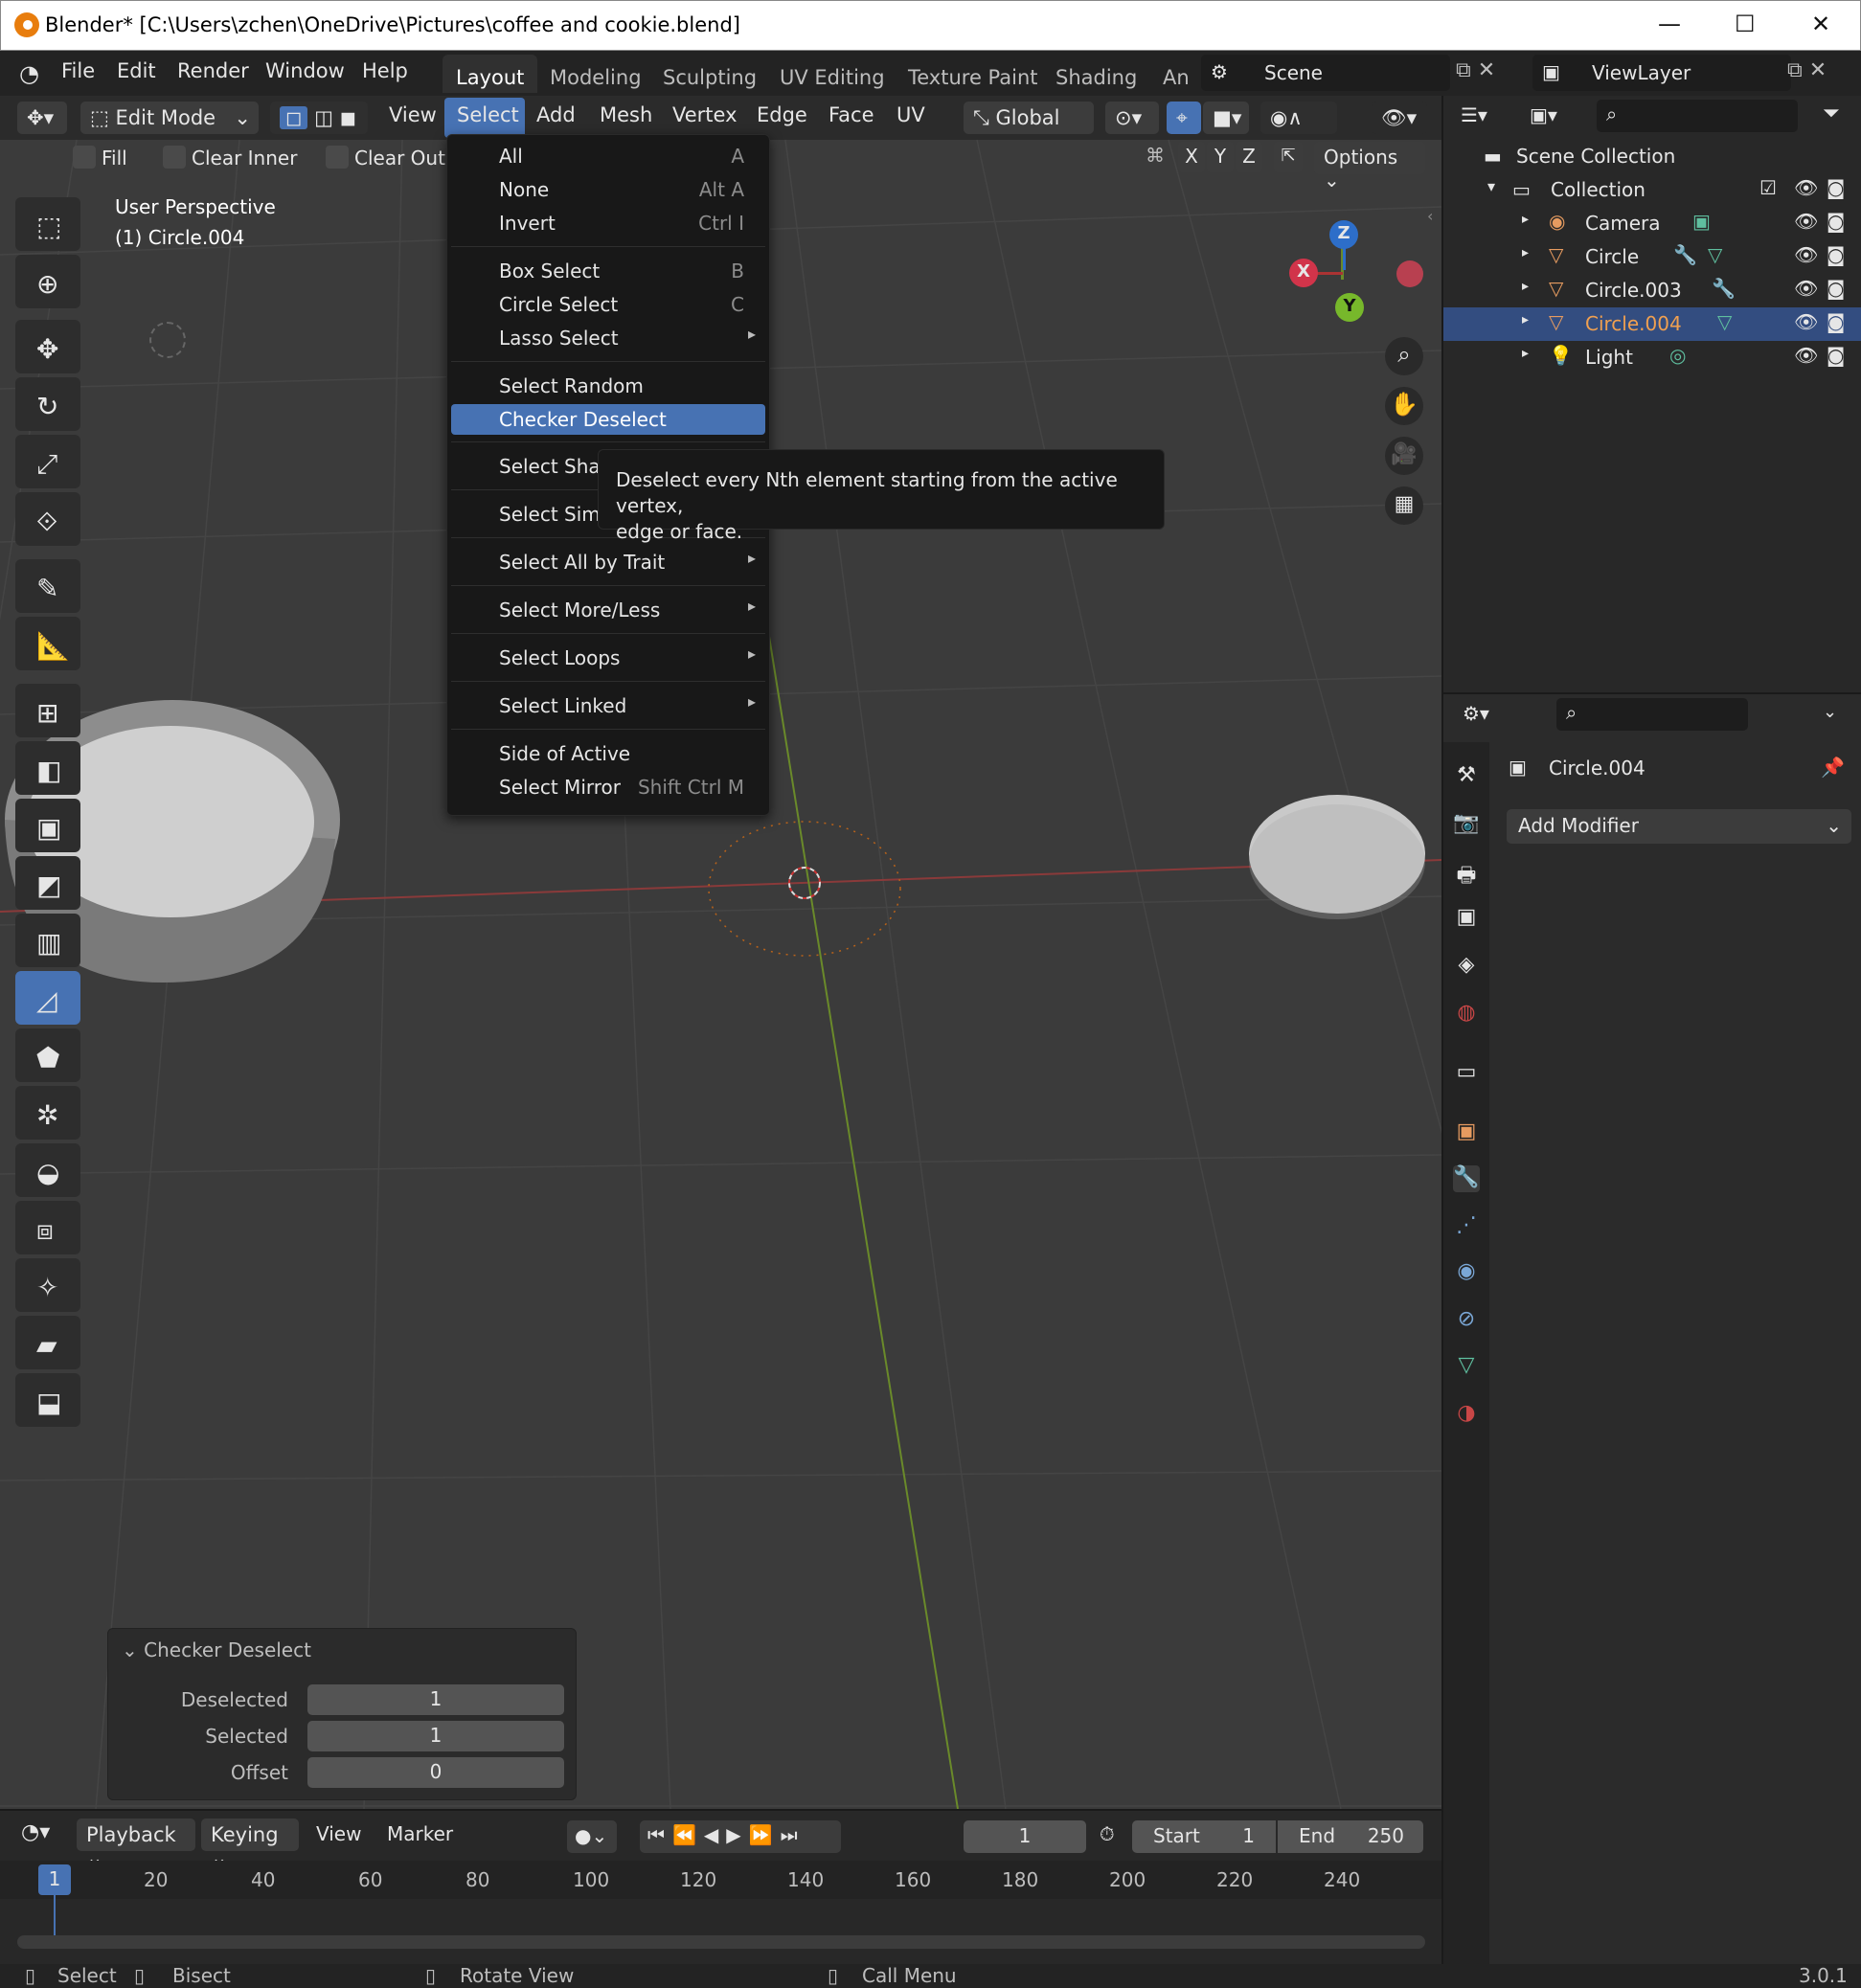  I want to click on outliner-row-light: ▸ 💡 Light ◎ 👁 ◙, so click(1652, 358).